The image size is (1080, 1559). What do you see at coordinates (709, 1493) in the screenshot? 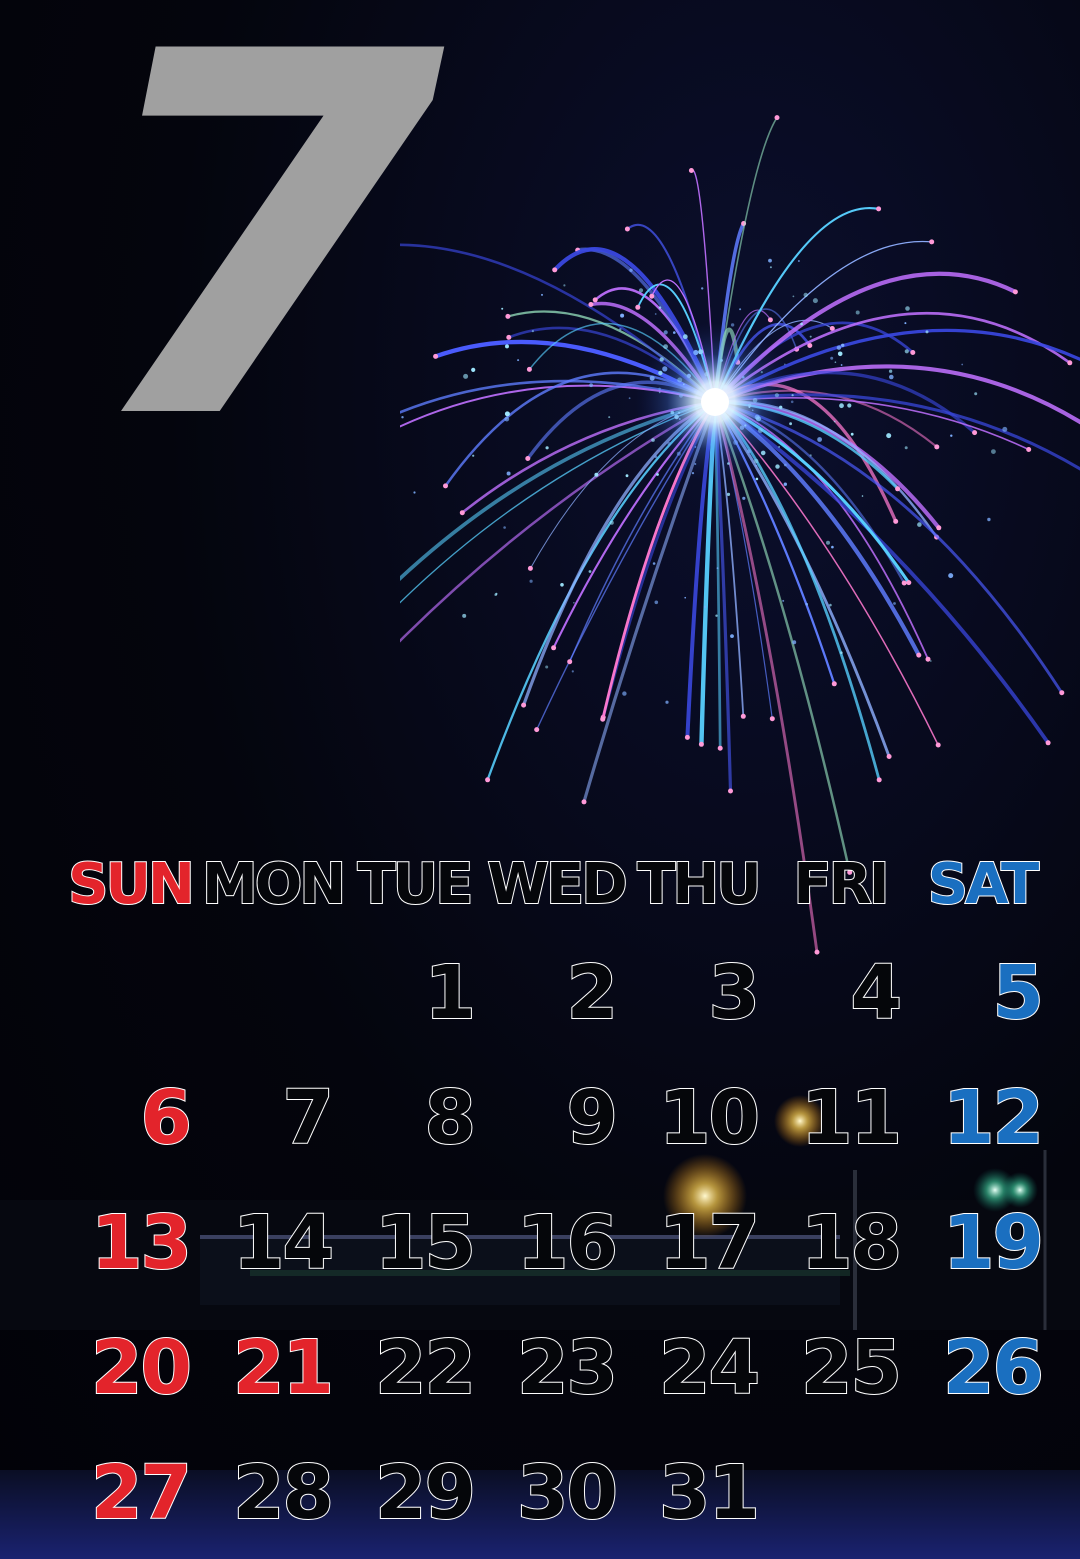
I see `day-31: 31` at bounding box center [709, 1493].